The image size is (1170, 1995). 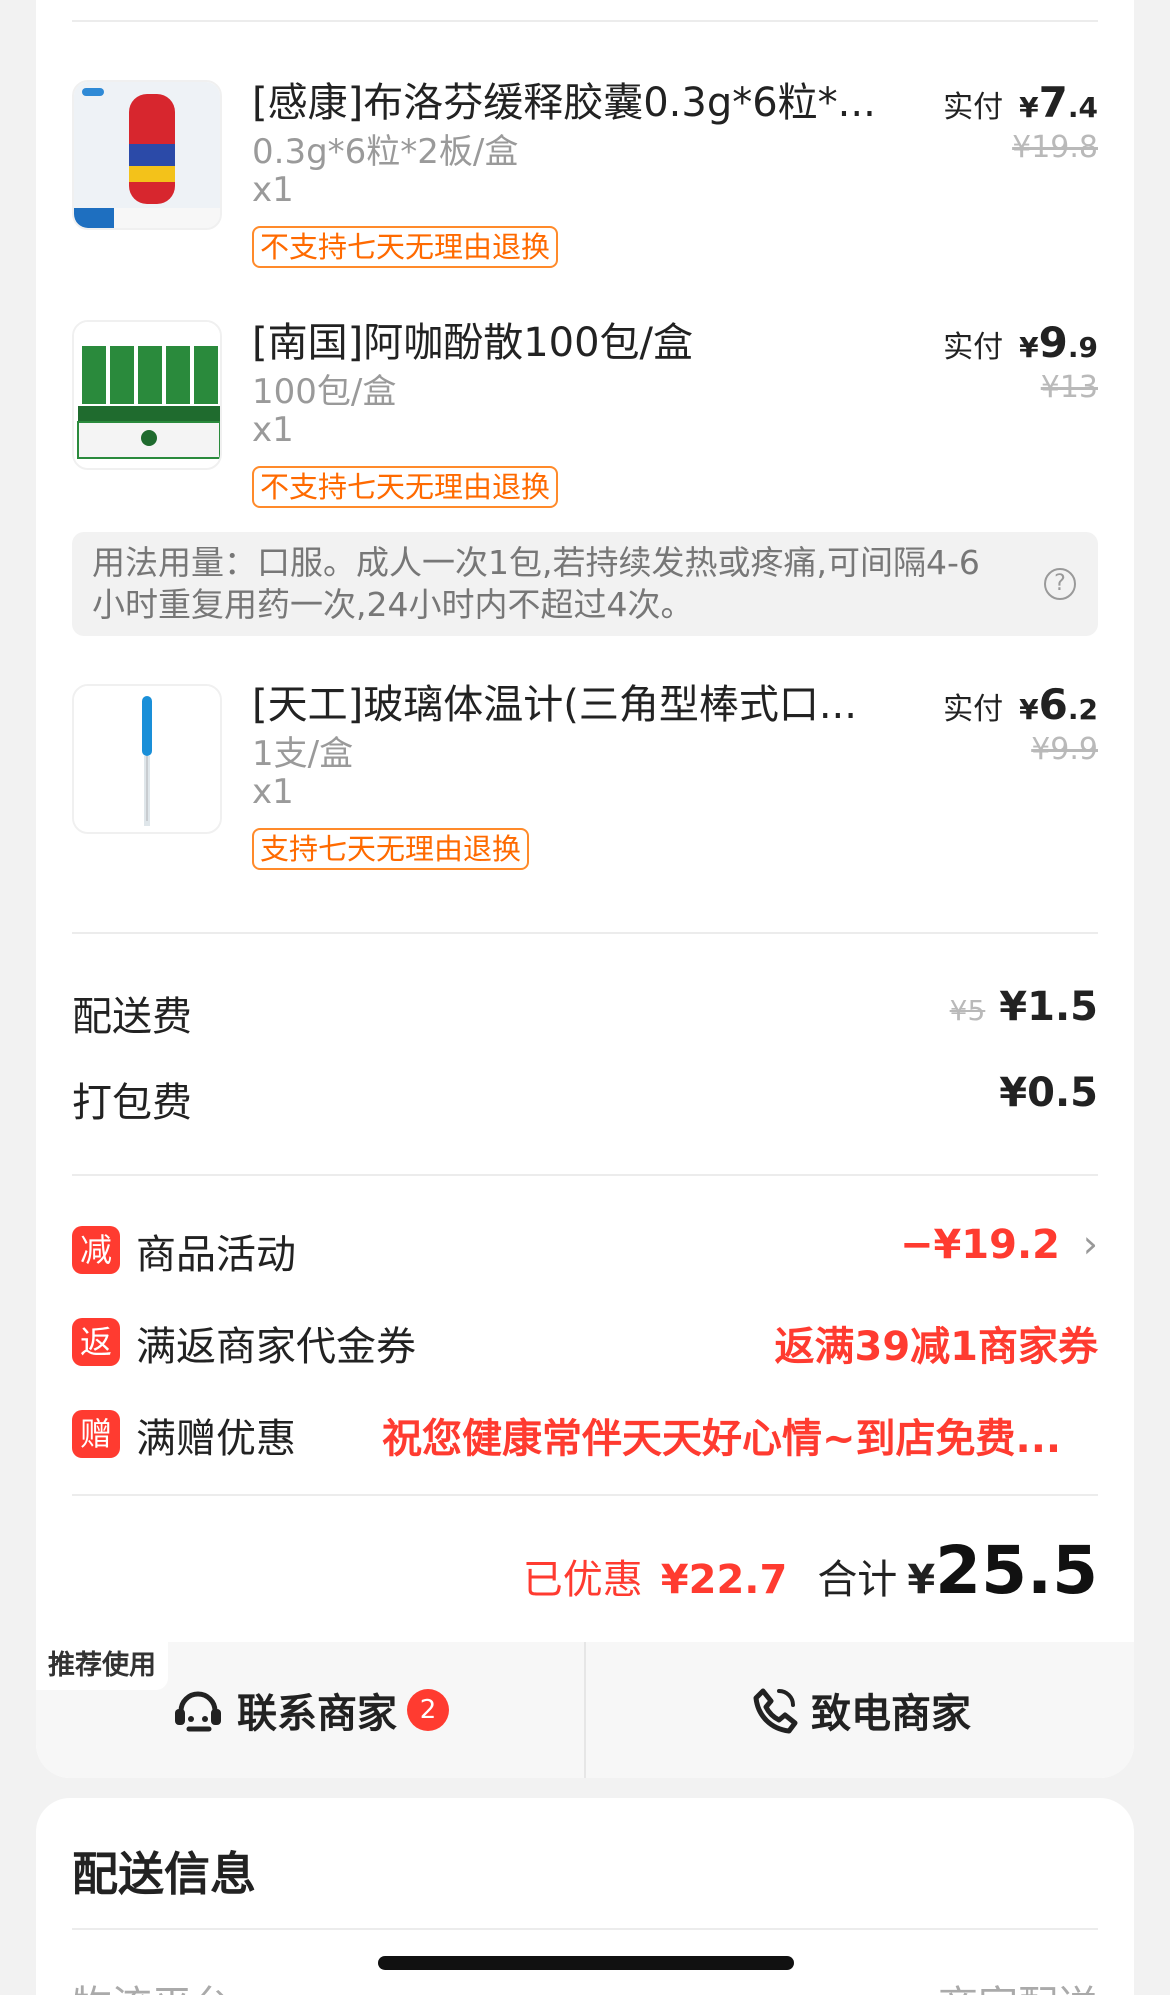 What do you see at coordinates (96, 1434) in the screenshot?
I see `gift-icon: 赠` at bounding box center [96, 1434].